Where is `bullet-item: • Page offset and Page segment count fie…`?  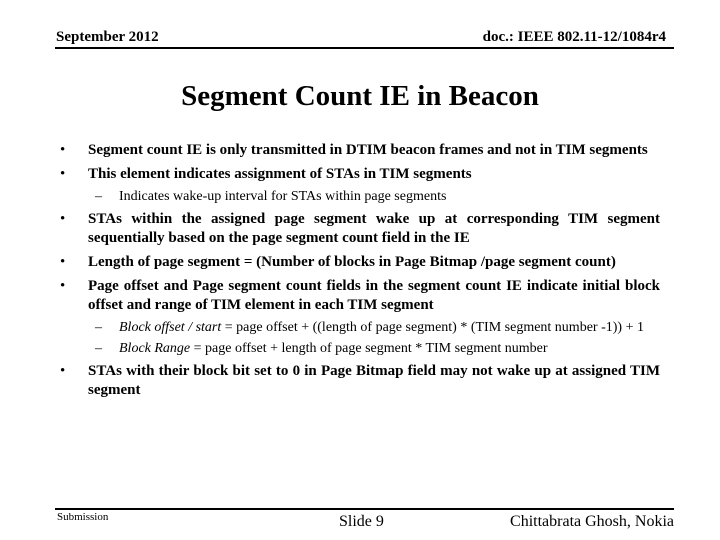
bullet-item: • Page offset and Page segment count fie… is located at coordinates (360, 296).